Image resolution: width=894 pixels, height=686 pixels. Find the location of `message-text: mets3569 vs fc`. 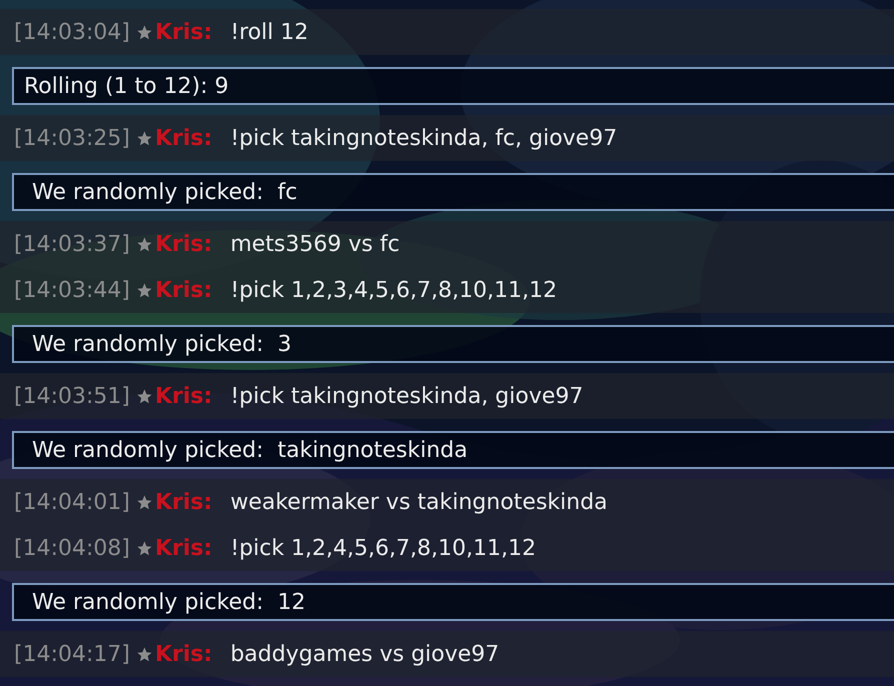

message-text: mets3569 vs fc is located at coordinates (315, 244).